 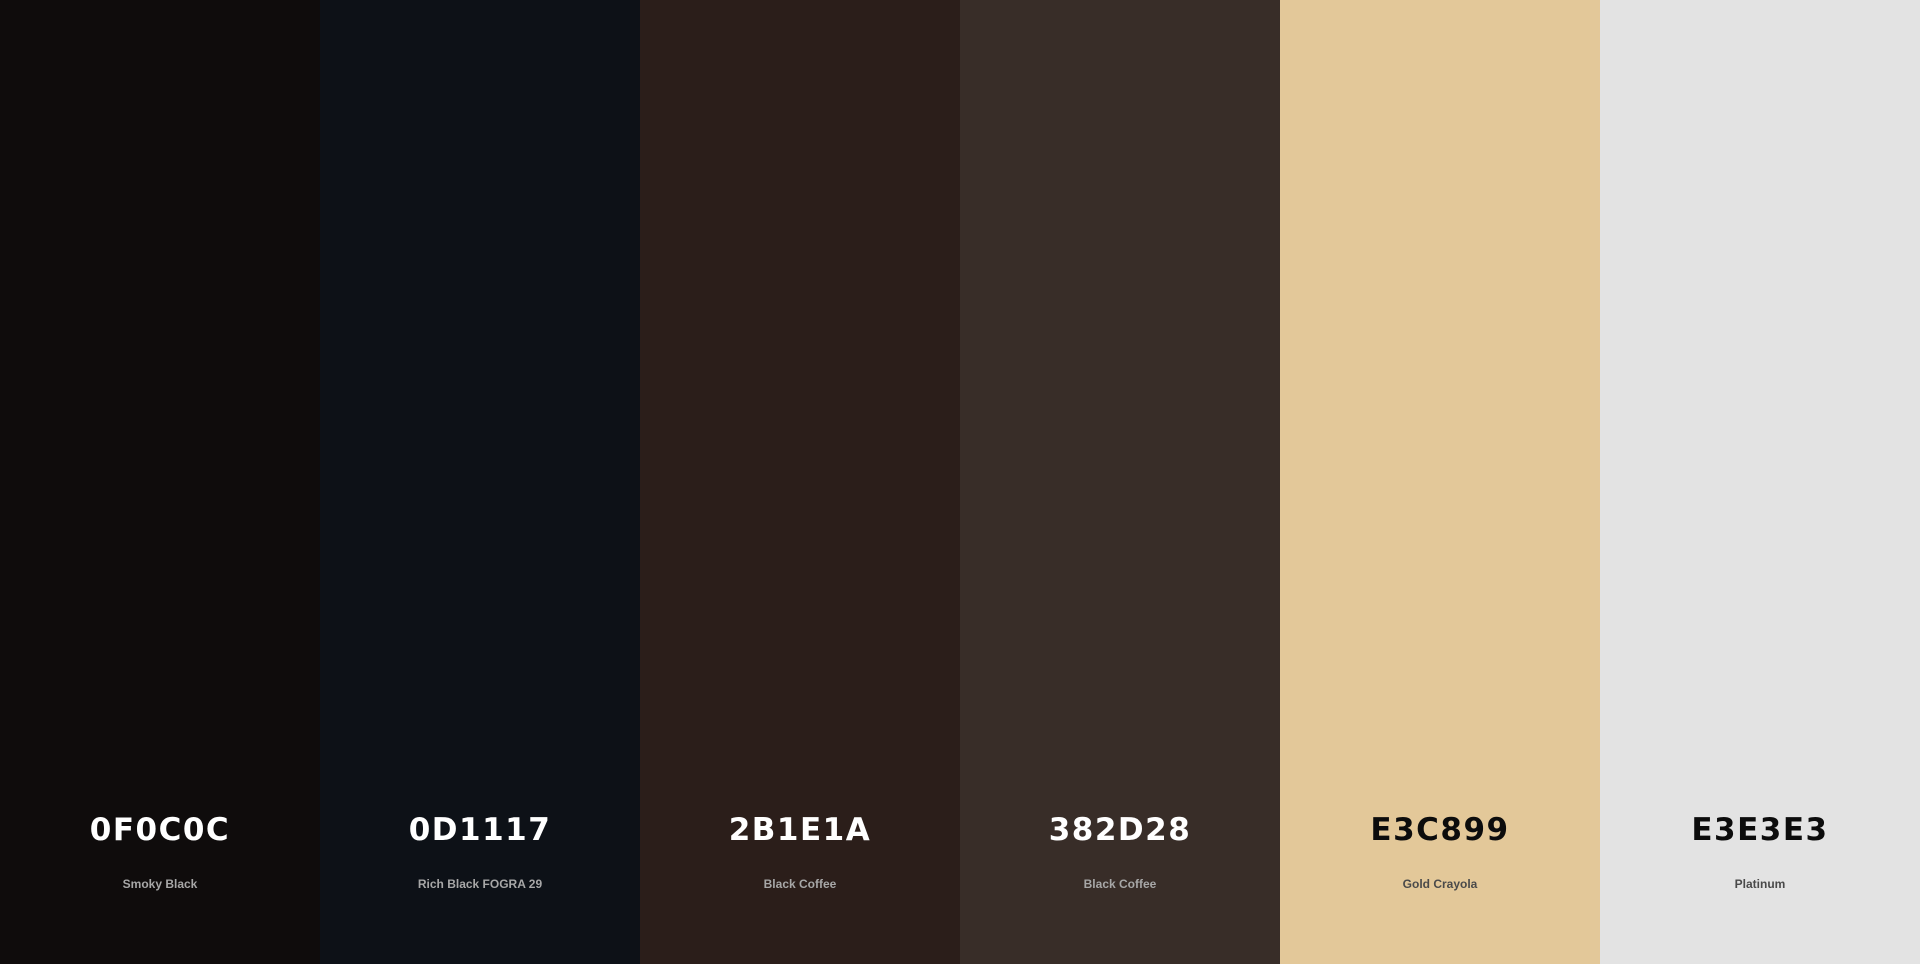 I want to click on swatch-info: E3E3E3 Platinum, so click(x=1760, y=851).